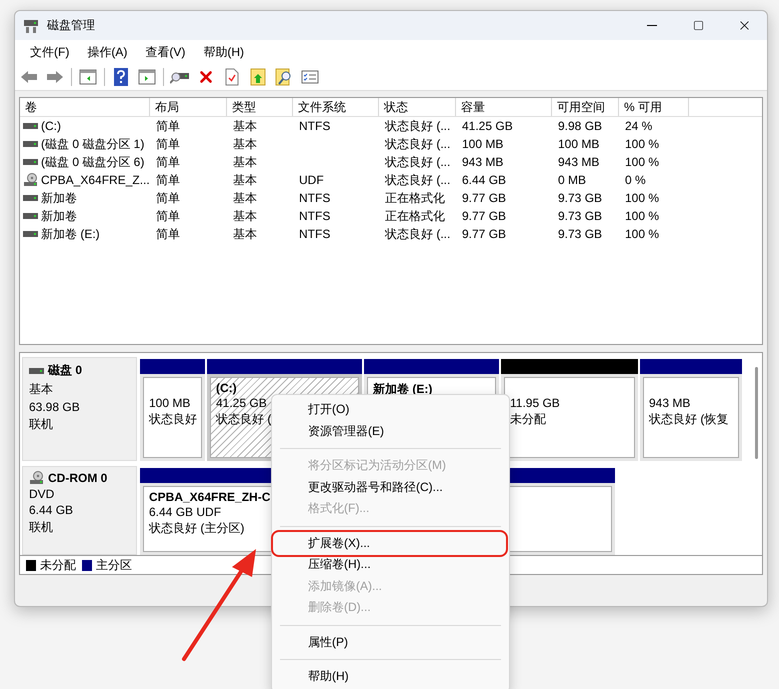 Image resolution: width=779 pixels, height=689 pixels. Describe the element at coordinates (635, 180) in the screenshot. I see `table-cell: 0 %` at that location.